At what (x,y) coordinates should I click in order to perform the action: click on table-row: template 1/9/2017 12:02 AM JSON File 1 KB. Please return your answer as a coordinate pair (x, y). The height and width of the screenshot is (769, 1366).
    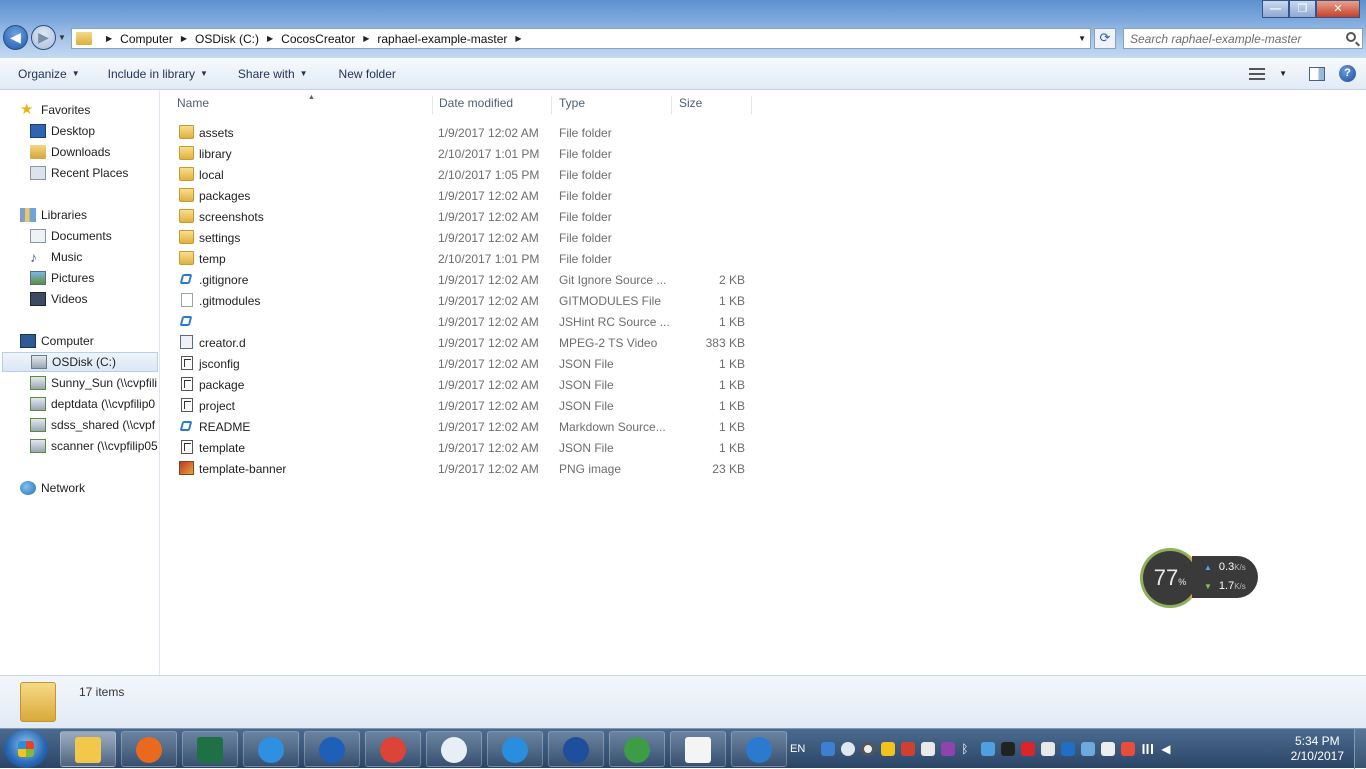
    Looking at the image, I should click on (465, 447).